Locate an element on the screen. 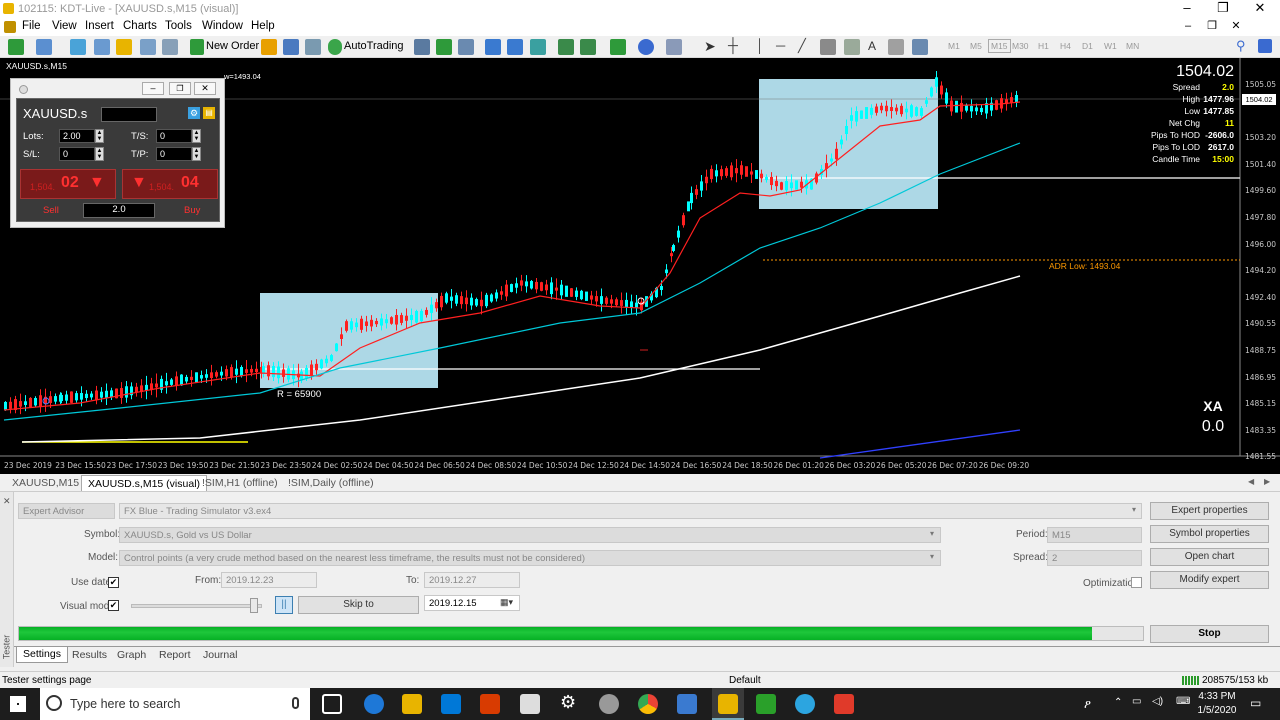  chrome-icon is located at coordinates (648, 704).